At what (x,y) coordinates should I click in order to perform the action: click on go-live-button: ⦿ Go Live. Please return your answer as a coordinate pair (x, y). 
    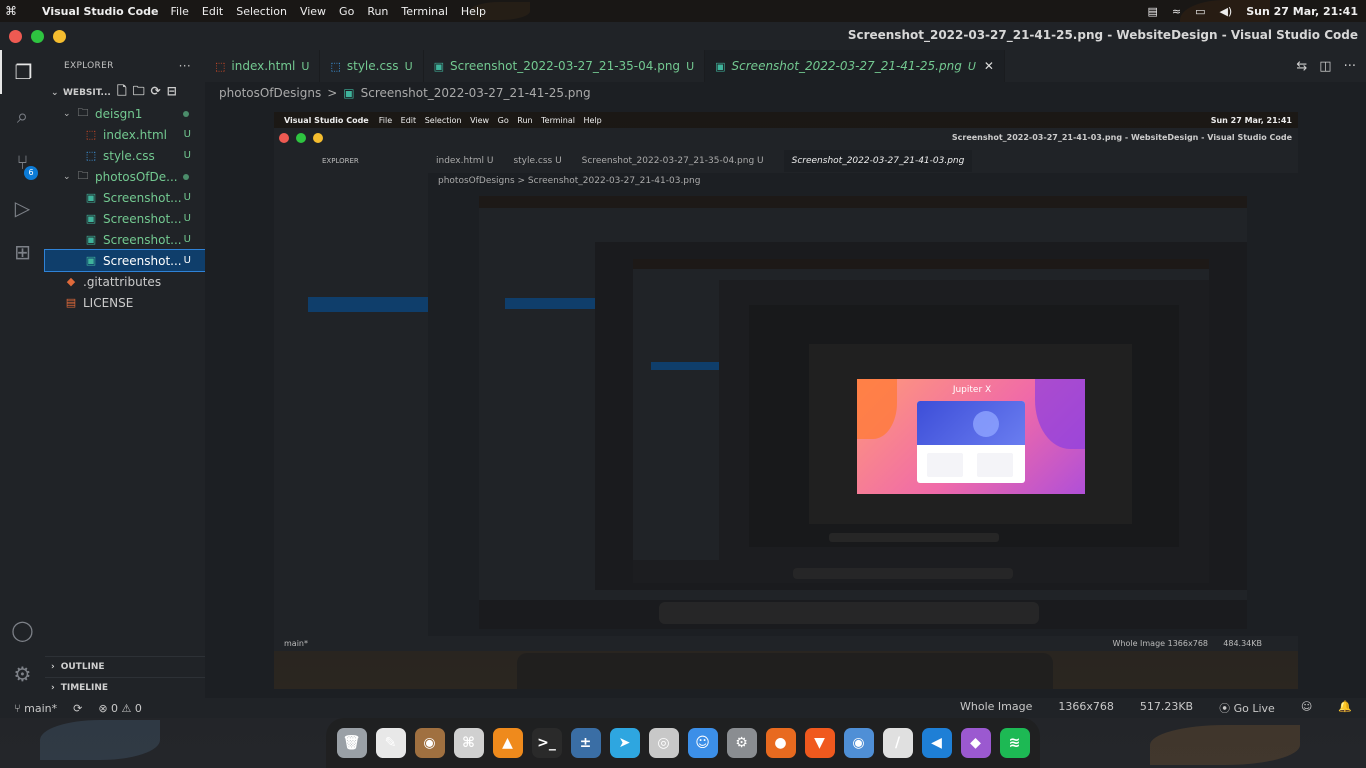
    Looking at the image, I should click on (1247, 708).